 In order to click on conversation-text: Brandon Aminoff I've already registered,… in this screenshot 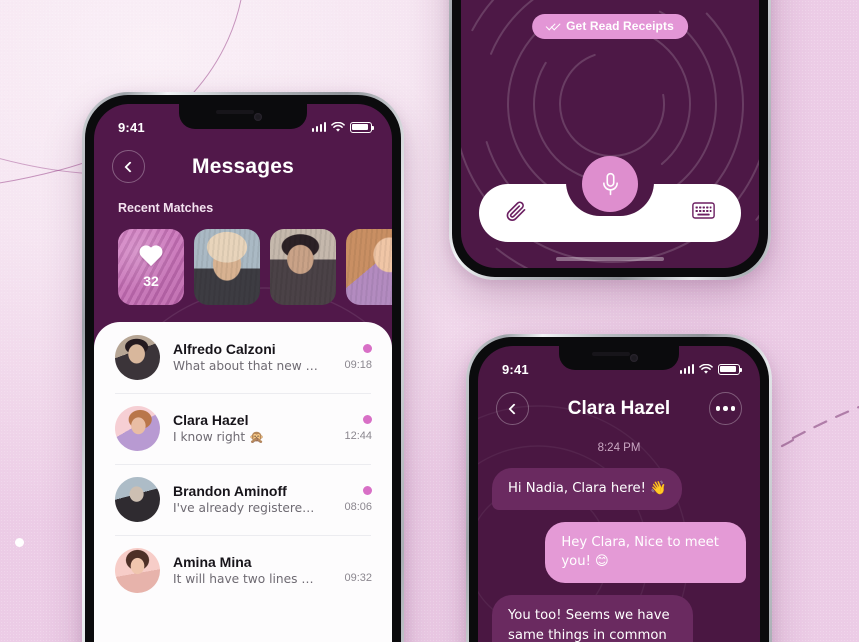, I will do `click(246, 500)`.